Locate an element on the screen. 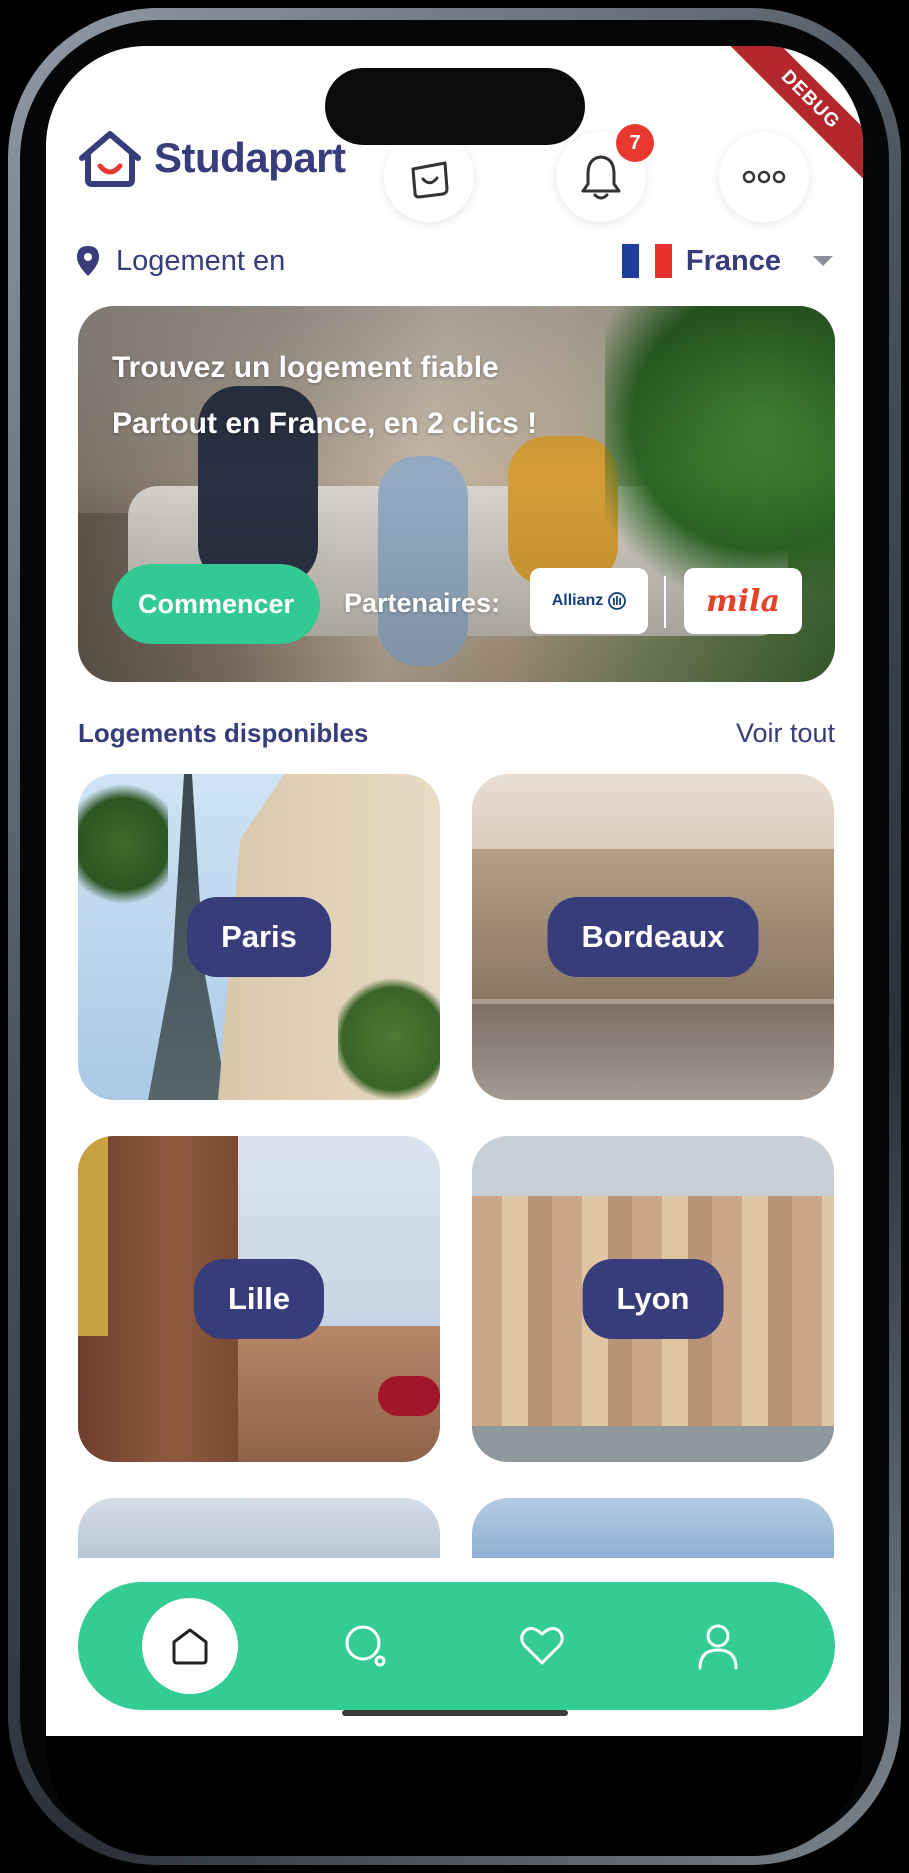 The image size is (909, 1873). start-button: Commencer is located at coordinates (216, 604).